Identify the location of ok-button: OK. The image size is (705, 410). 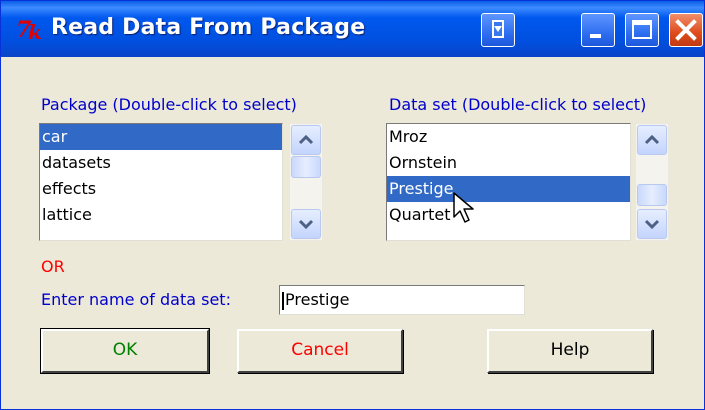
(125, 351).